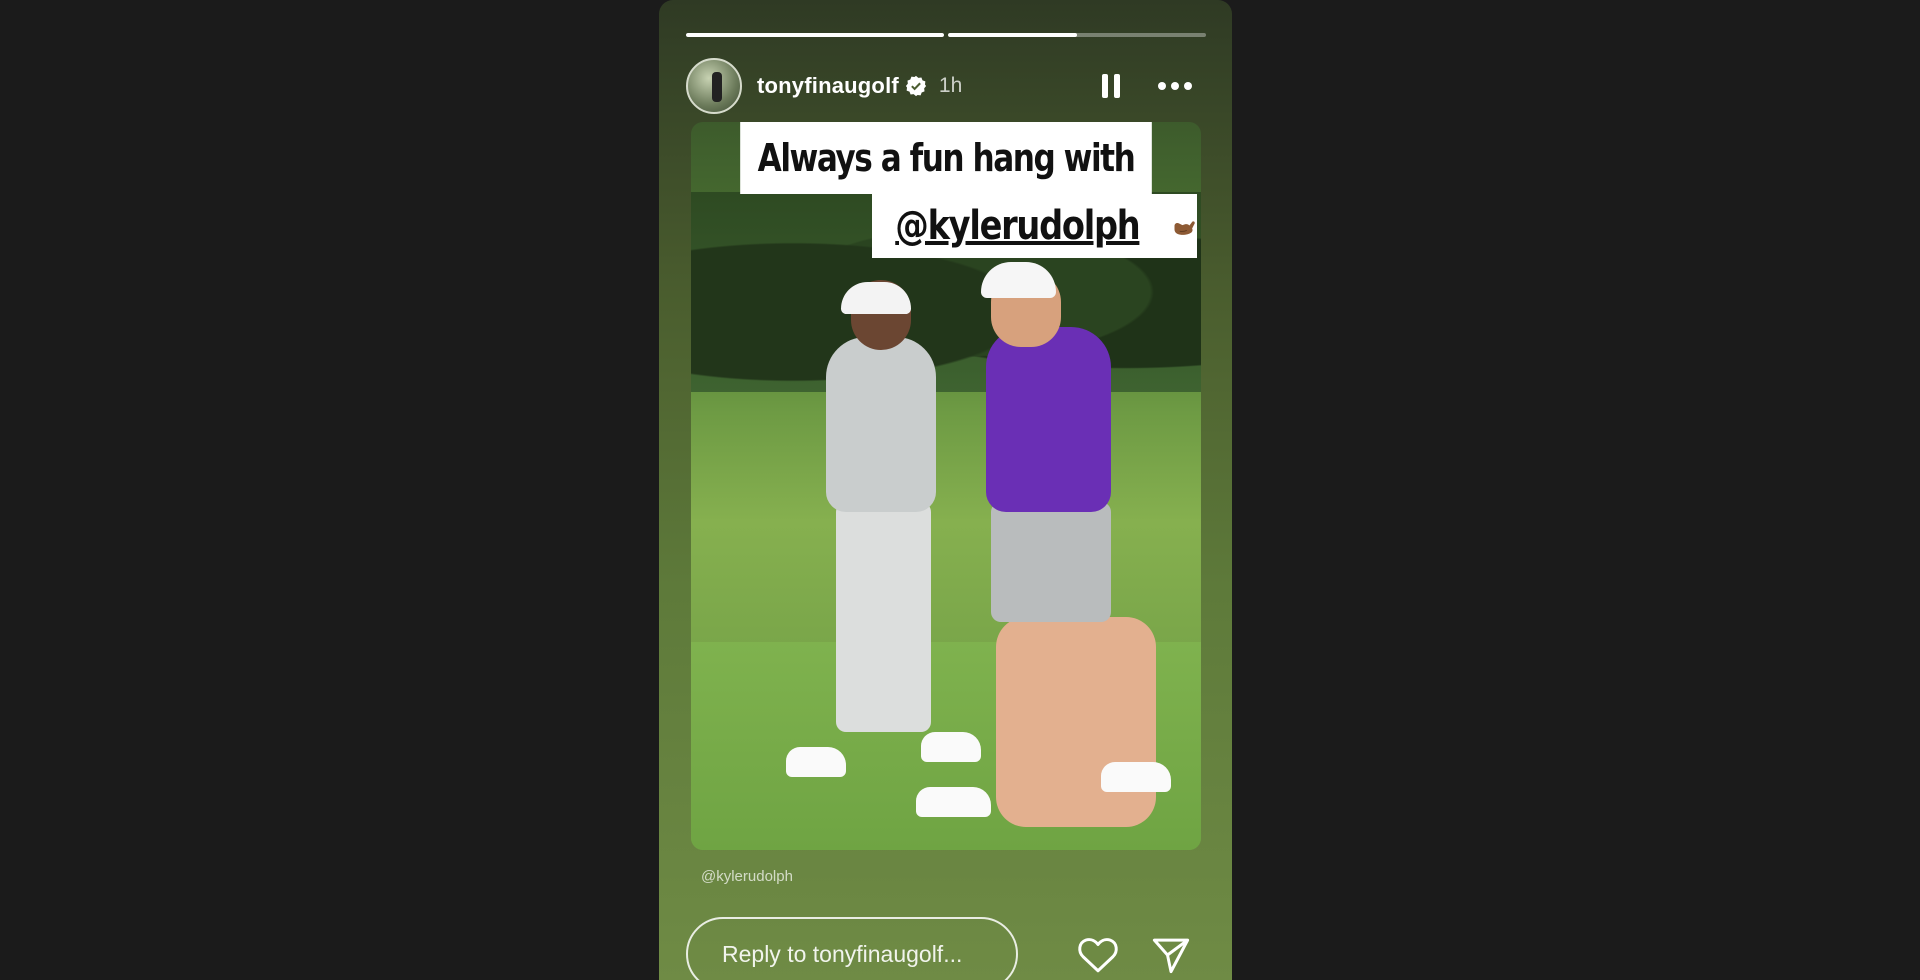 The height and width of the screenshot is (980, 1920). Describe the element at coordinates (876, 298) in the screenshot. I see `photo-person-1-cap` at that location.